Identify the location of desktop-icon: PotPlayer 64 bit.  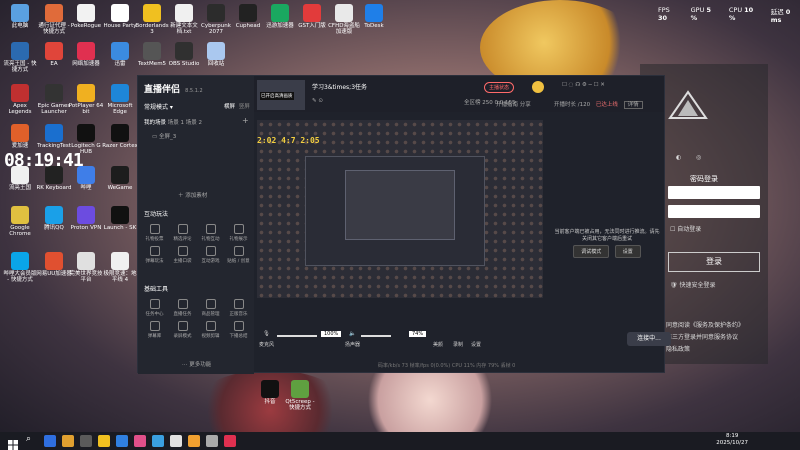
(86, 99).